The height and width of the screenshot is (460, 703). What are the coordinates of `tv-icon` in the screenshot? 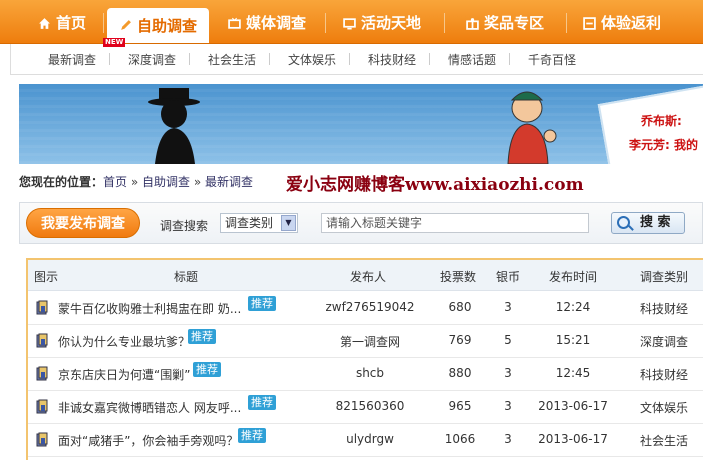 It's located at (234, 23).